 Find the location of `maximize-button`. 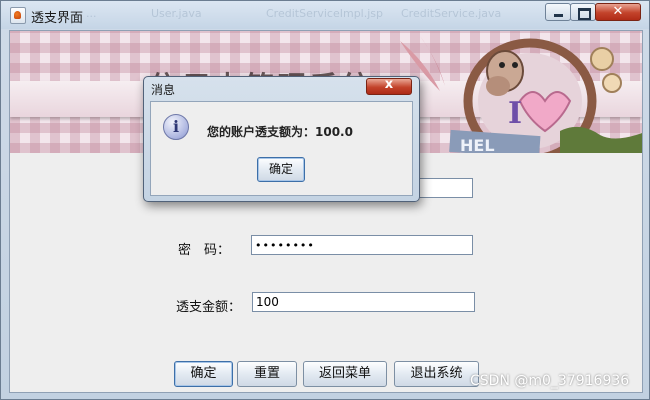

maximize-button is located at coordinates (583, 12).